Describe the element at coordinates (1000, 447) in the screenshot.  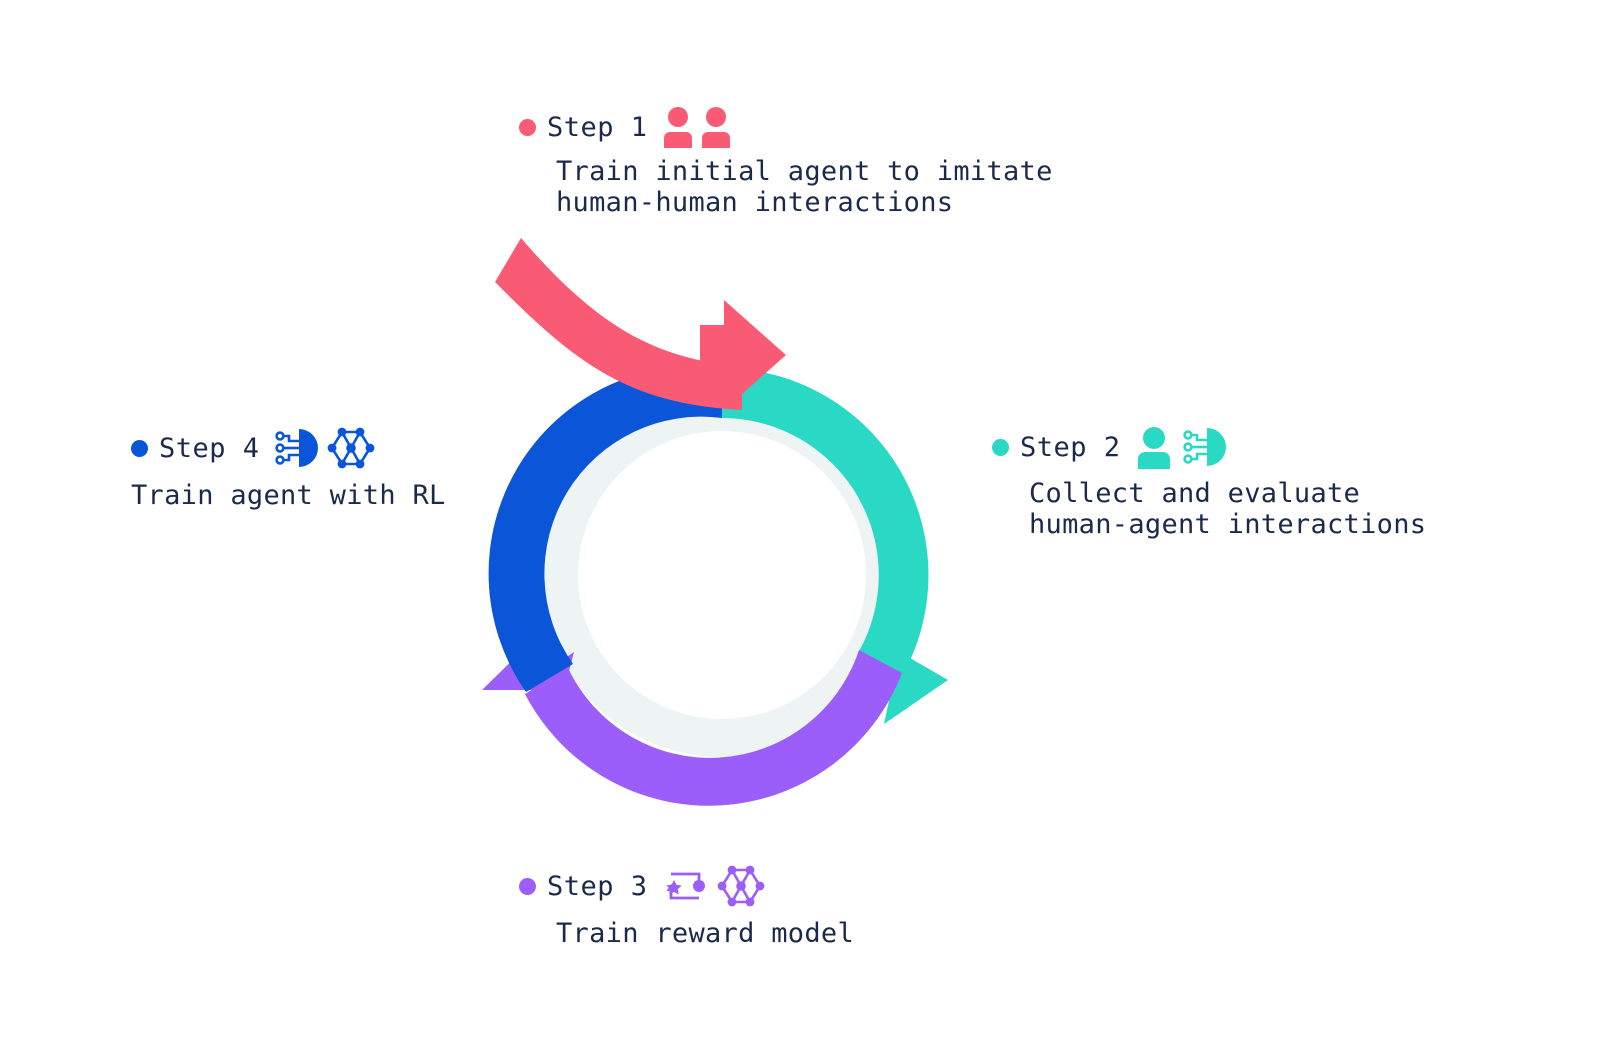
I see `step-2-bullet` at that location.